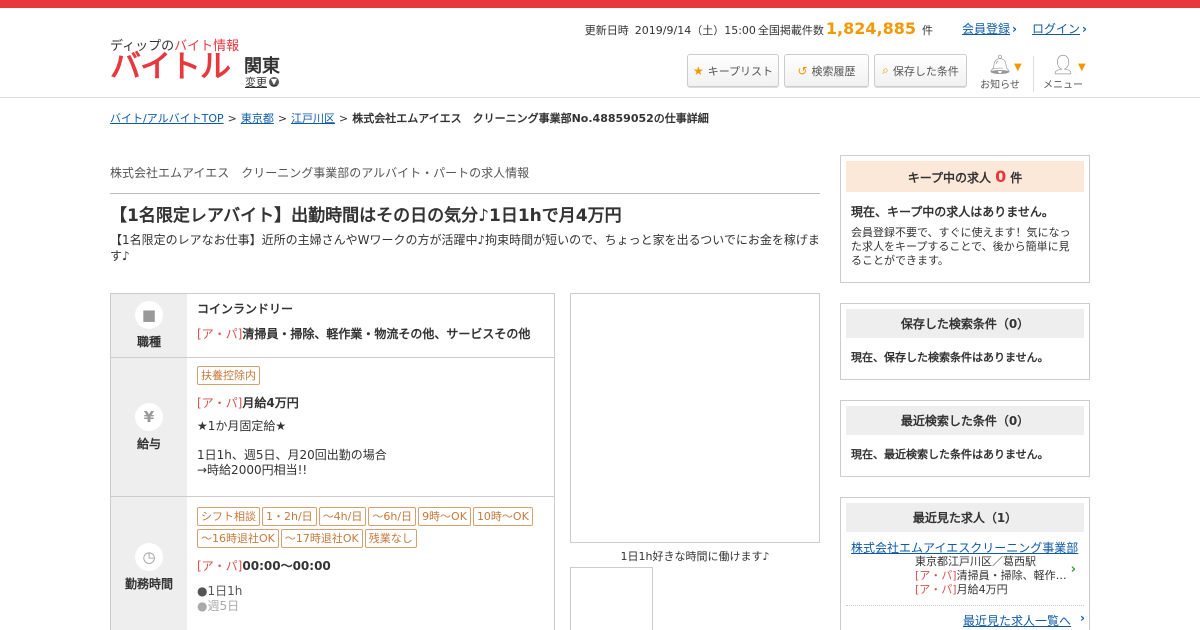 The image size is (1200, 630). I want to click on hours-tag: ～16時退社OK, so click(238, 538).